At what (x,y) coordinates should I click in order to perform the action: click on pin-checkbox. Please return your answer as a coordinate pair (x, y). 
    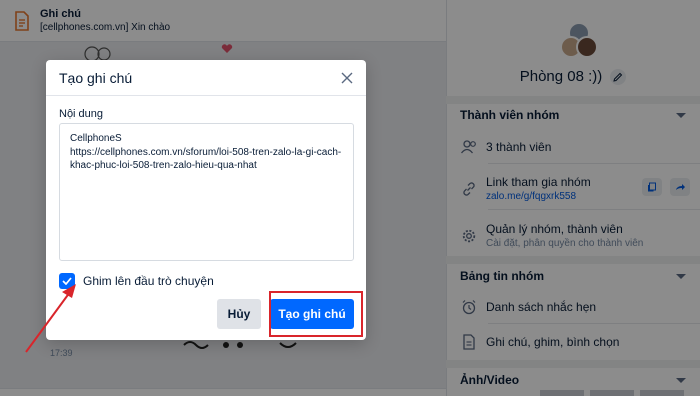
    Looking at the image, I should click on (67, 281).